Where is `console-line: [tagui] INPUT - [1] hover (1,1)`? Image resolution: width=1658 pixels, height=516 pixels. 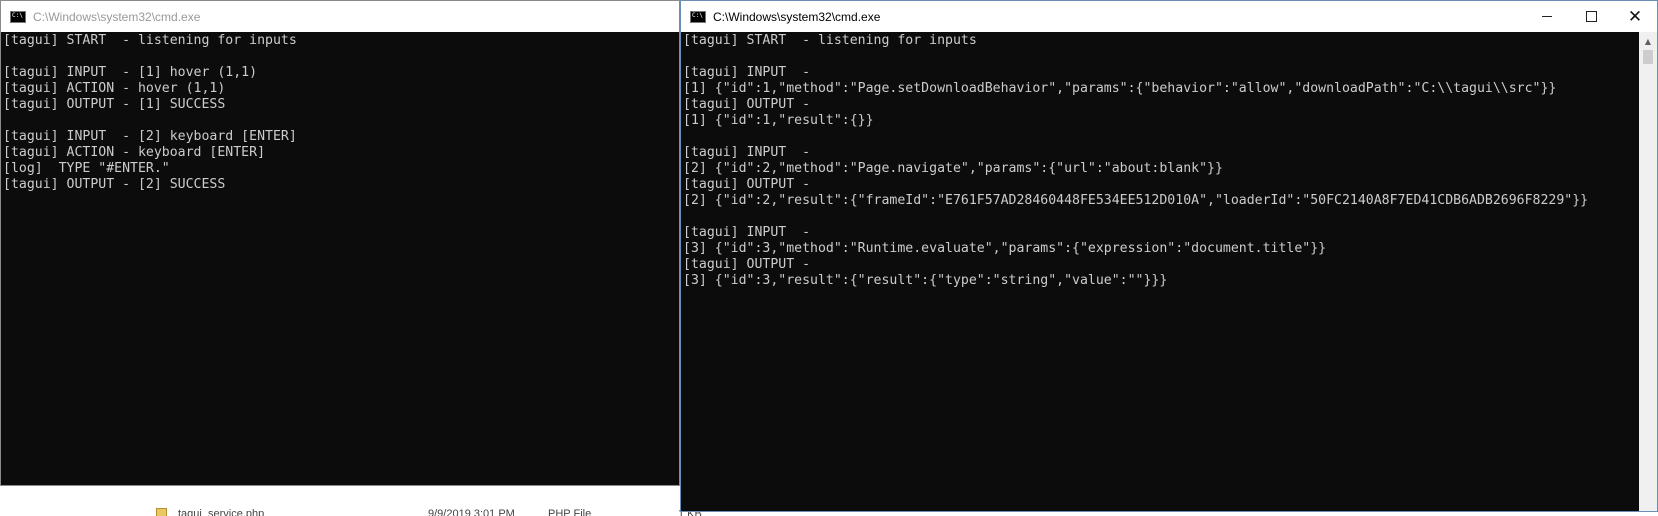
console-line: [tagui] INPUT - [1] hover (1,1) is located at coordinates (130, 72).